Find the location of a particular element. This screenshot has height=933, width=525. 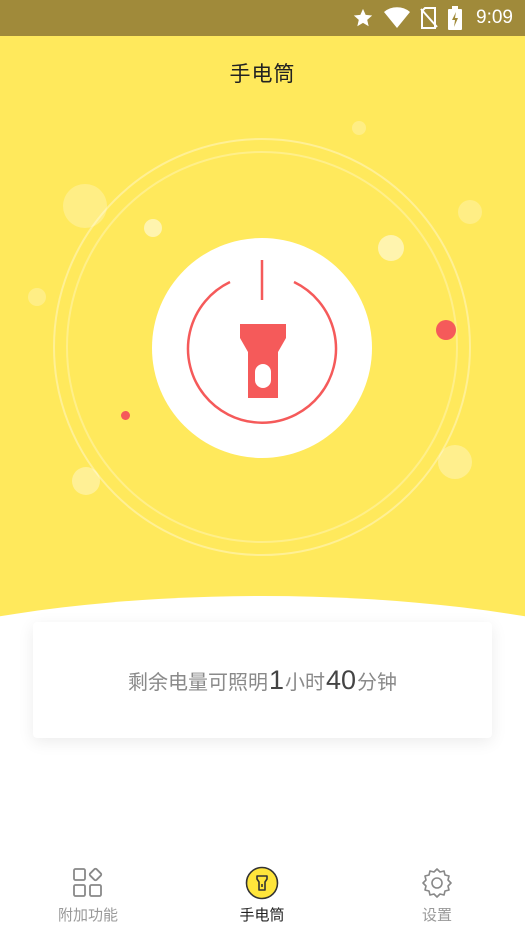

status-icons: 9:09 is located at coordinates (432, 18).